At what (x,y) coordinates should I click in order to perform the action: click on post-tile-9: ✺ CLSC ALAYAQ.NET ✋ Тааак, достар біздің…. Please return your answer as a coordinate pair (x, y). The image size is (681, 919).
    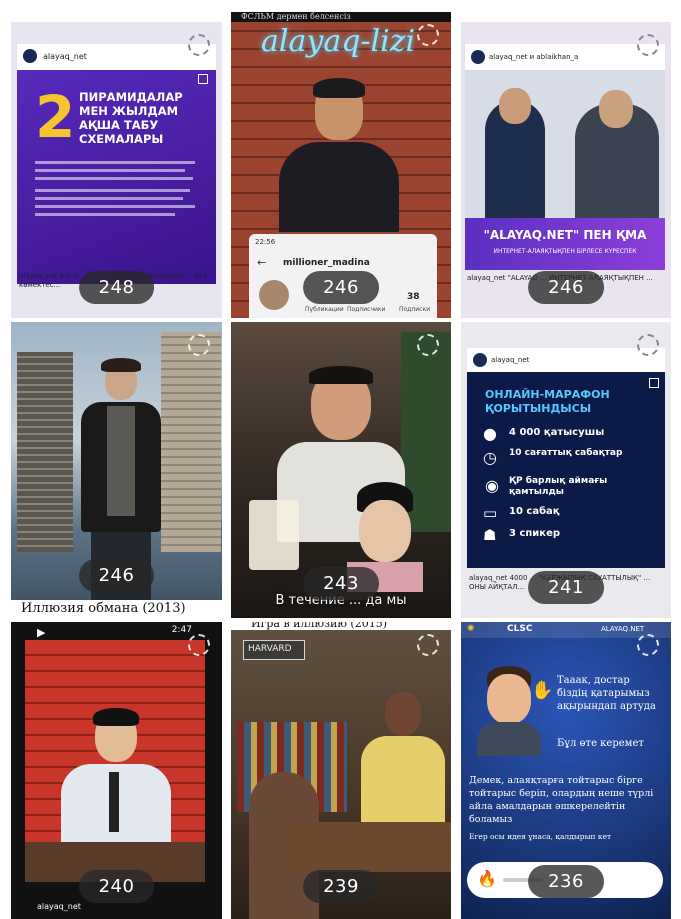
    Looking at the image, I should click on (566, 770).